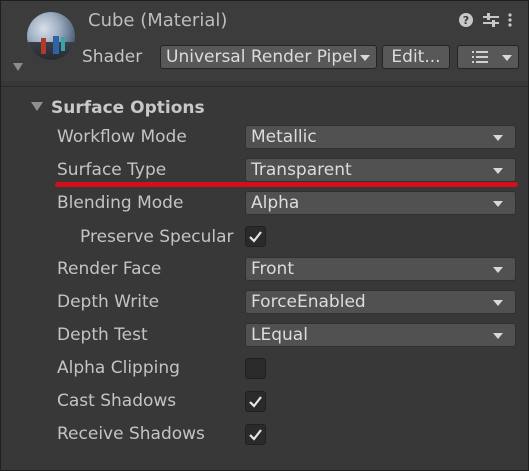  Describe the element at coordinates (284, 137) in the screenshot. I see `workflow-mode-value: Metallic` at that location.